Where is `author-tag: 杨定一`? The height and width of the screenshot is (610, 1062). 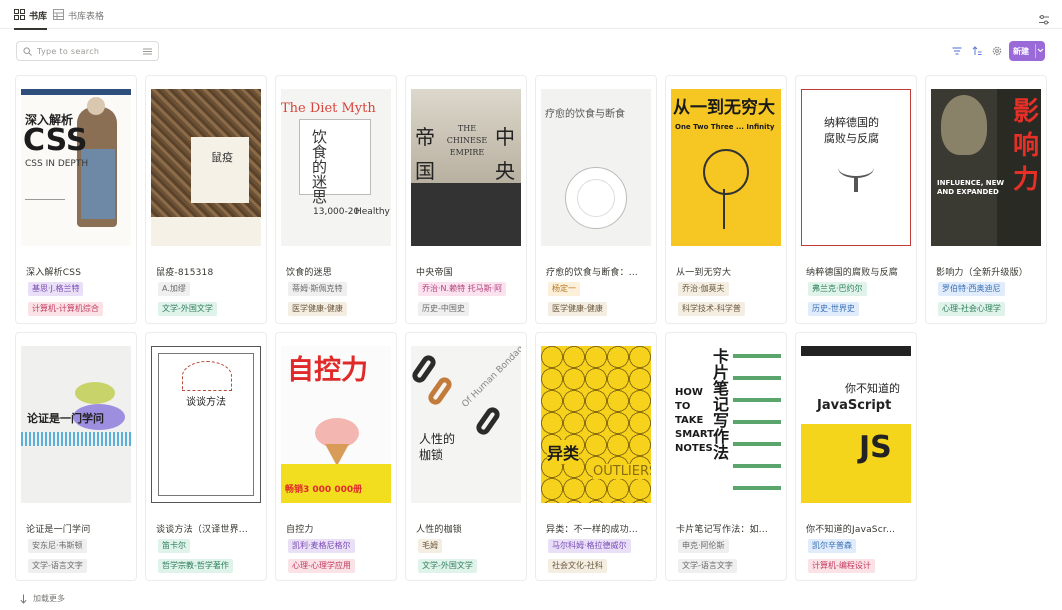
author-tag: 杨定一 is located at coordinates (564, 289).